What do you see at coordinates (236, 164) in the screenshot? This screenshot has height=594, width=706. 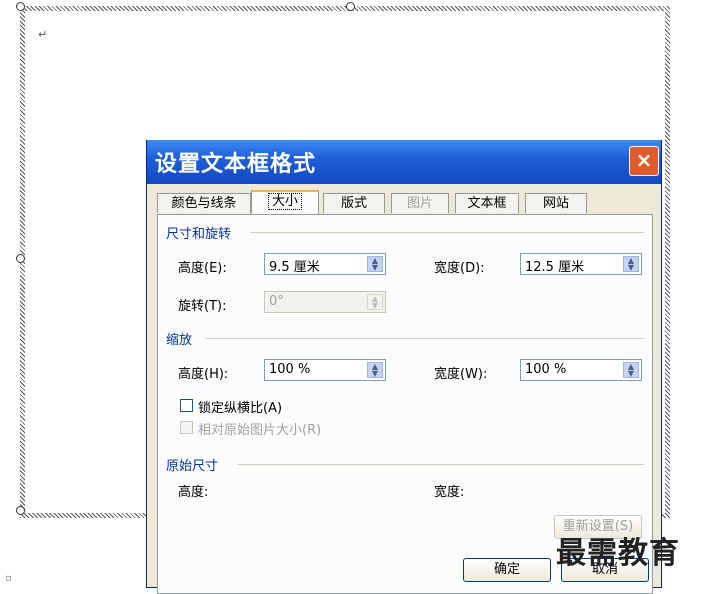 I see `dialog-title: 设置文本框格式` at bounding box center [236, 164].